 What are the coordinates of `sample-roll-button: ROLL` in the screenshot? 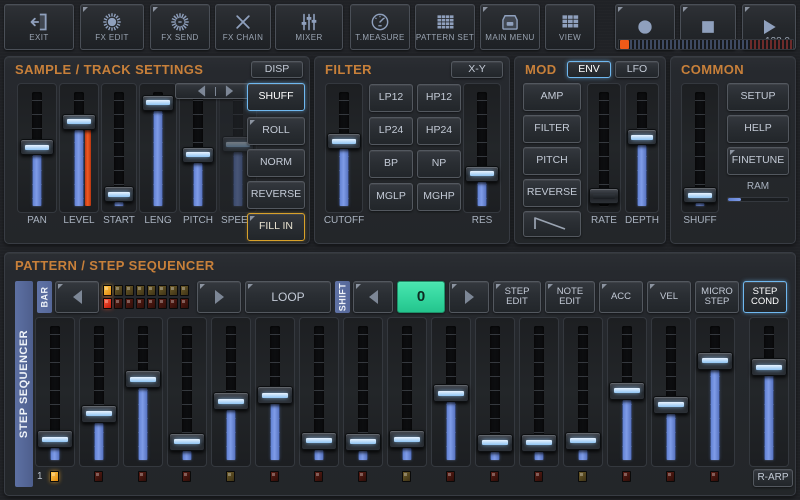 It's located at (276, 131).